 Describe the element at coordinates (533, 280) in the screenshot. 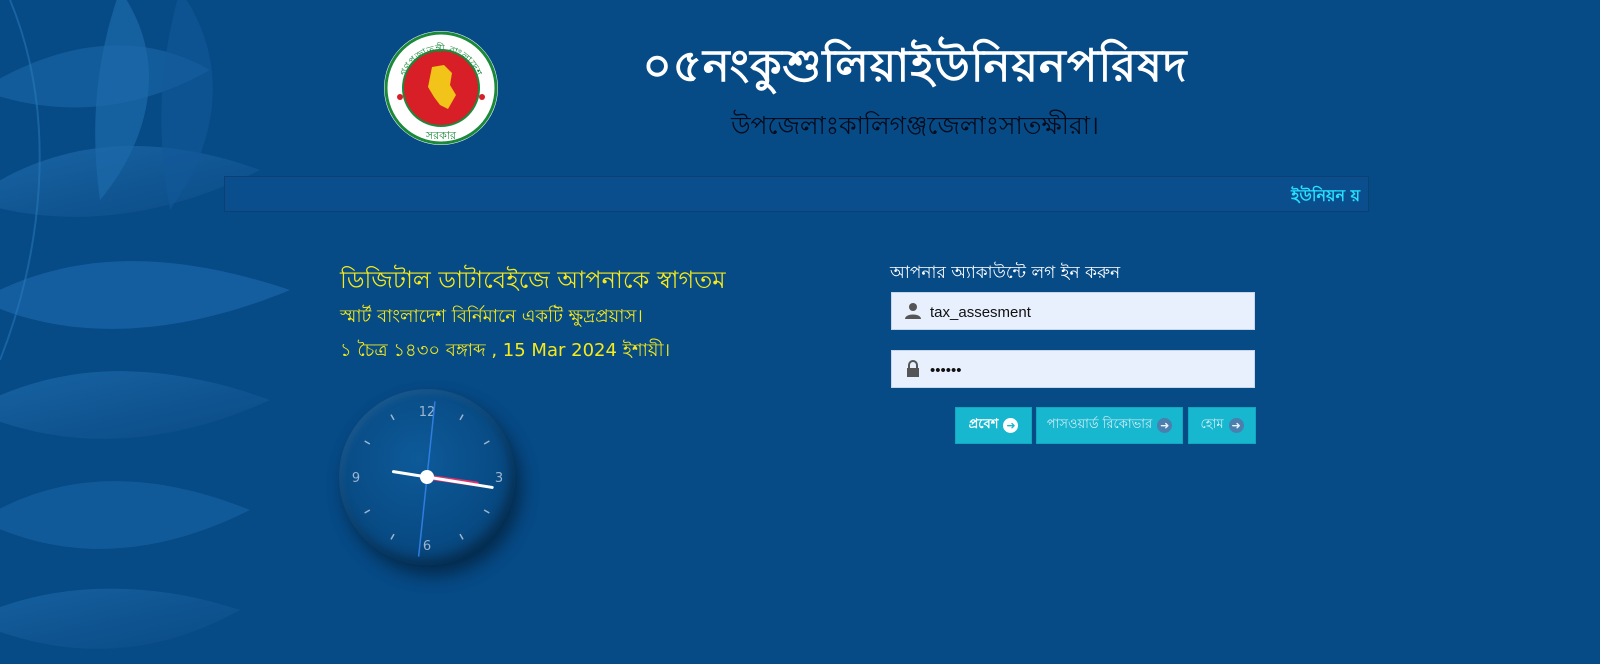

I see `welcome-heading: ডিজিটাল ডাটাবেইজে আপনাকে স্বাগতম` at that location.